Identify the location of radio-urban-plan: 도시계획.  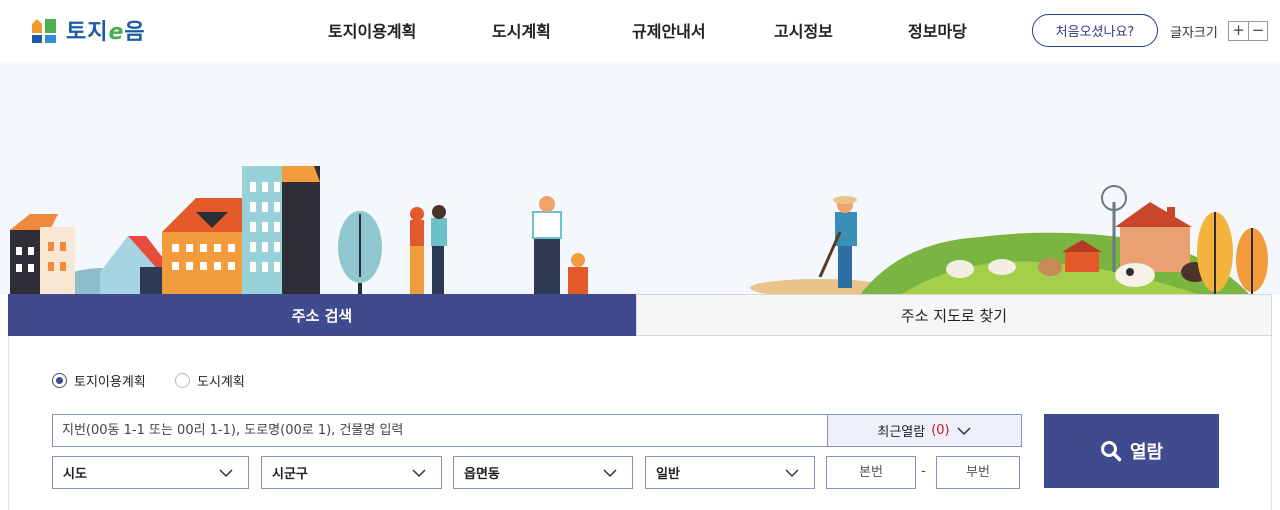
(210, 380).